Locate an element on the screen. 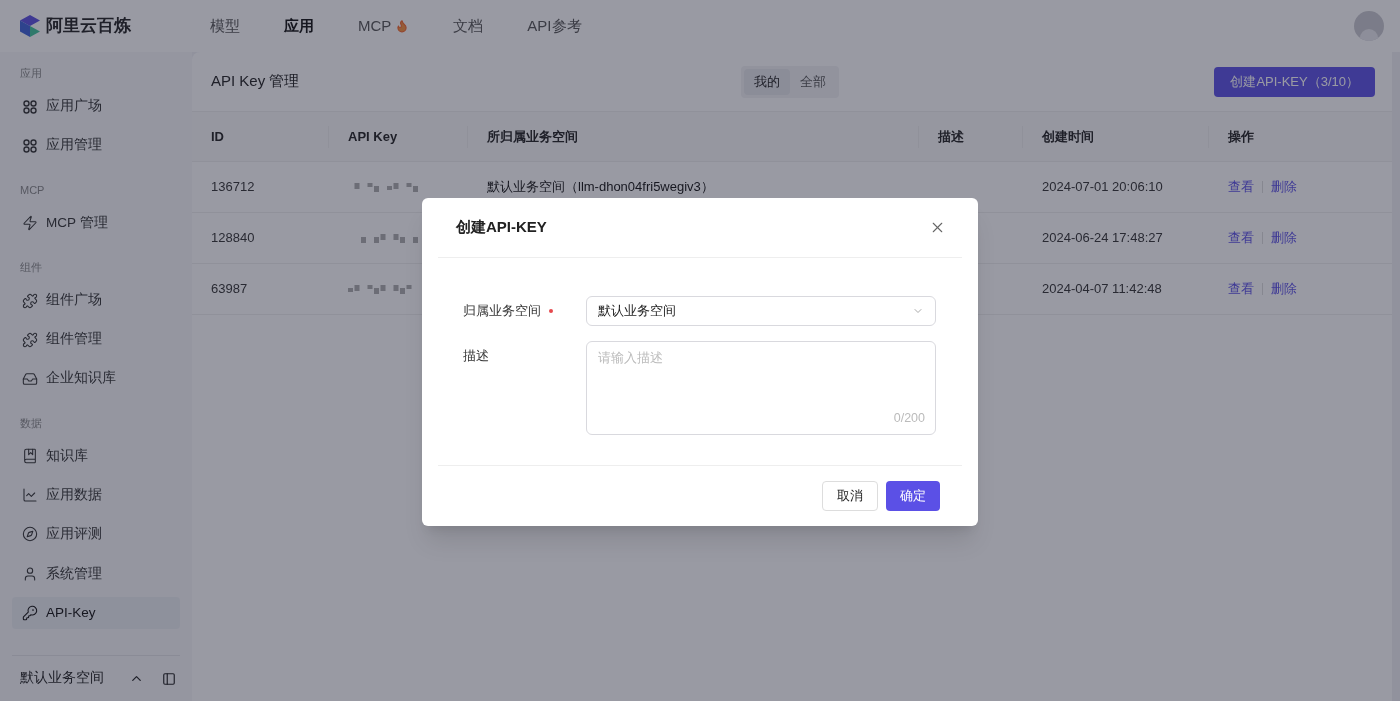 This screenshot has width=1400, height=701. workspace-name: 默认业务空间 is located at coordinates (74, 678).